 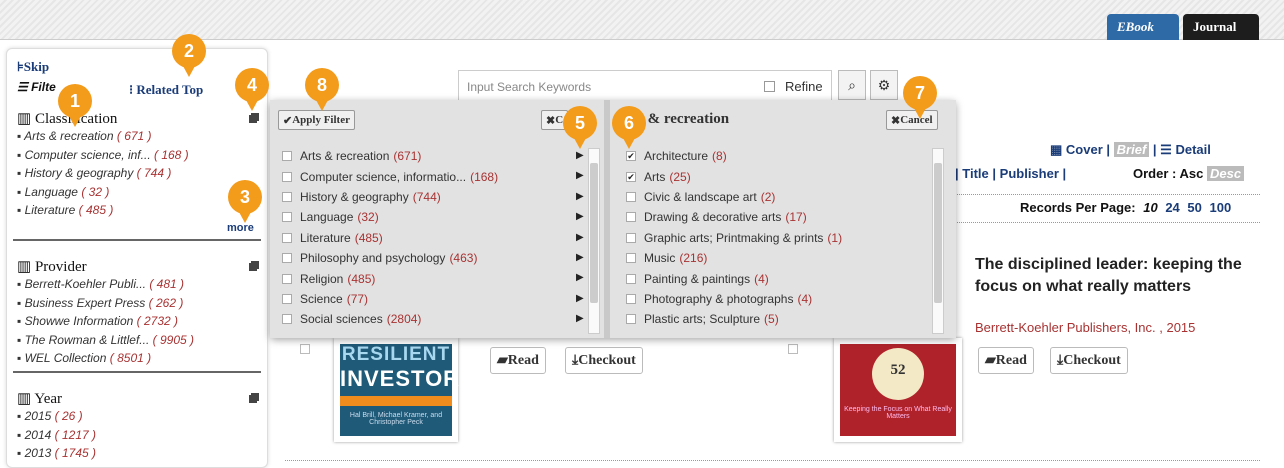 I want to click on category-item: Arts & recreation (671), so click(x=390, y=156).